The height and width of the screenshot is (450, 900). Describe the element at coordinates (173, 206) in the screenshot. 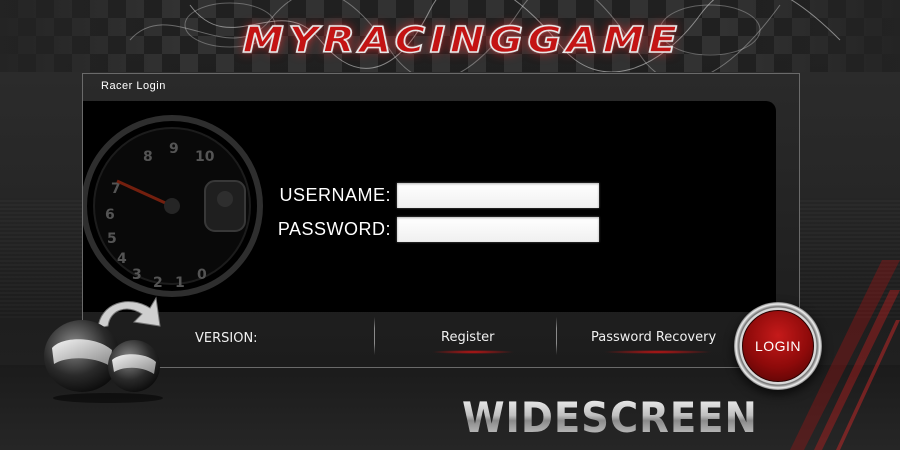

I see `tachometer-icon: 8 9 10 7 6 5 4 3 2 1 0` at that location.